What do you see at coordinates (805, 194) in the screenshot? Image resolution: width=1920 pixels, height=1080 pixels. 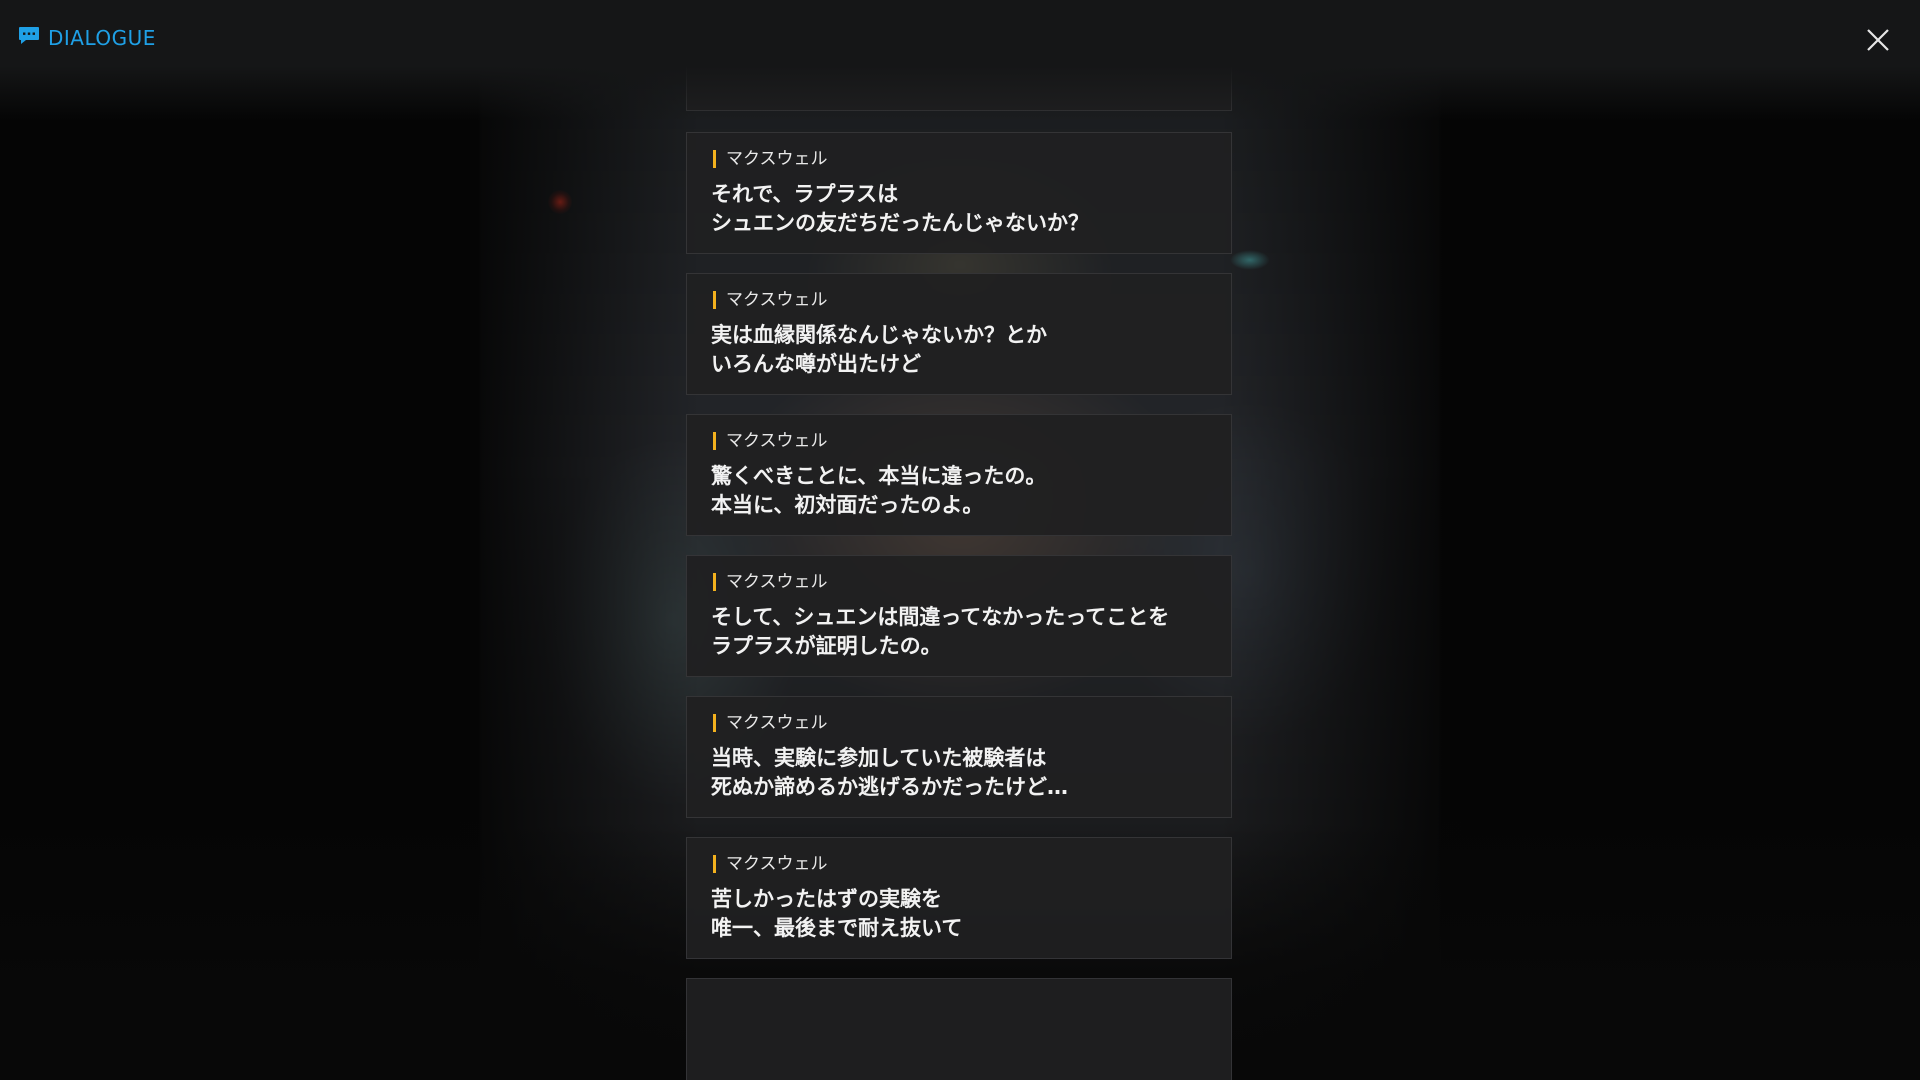 I see `dialogue-line-1: それで、ラプラスは` at bounding box center [805, 194].